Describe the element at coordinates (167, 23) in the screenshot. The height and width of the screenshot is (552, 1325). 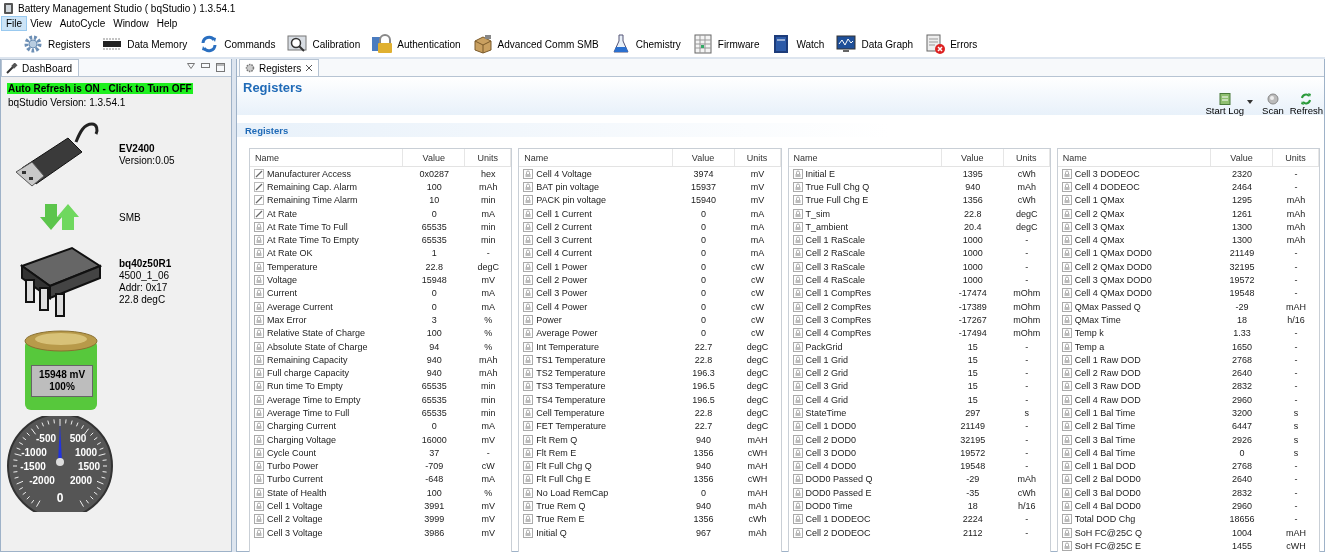
I see `menu-item: Help` at that location.